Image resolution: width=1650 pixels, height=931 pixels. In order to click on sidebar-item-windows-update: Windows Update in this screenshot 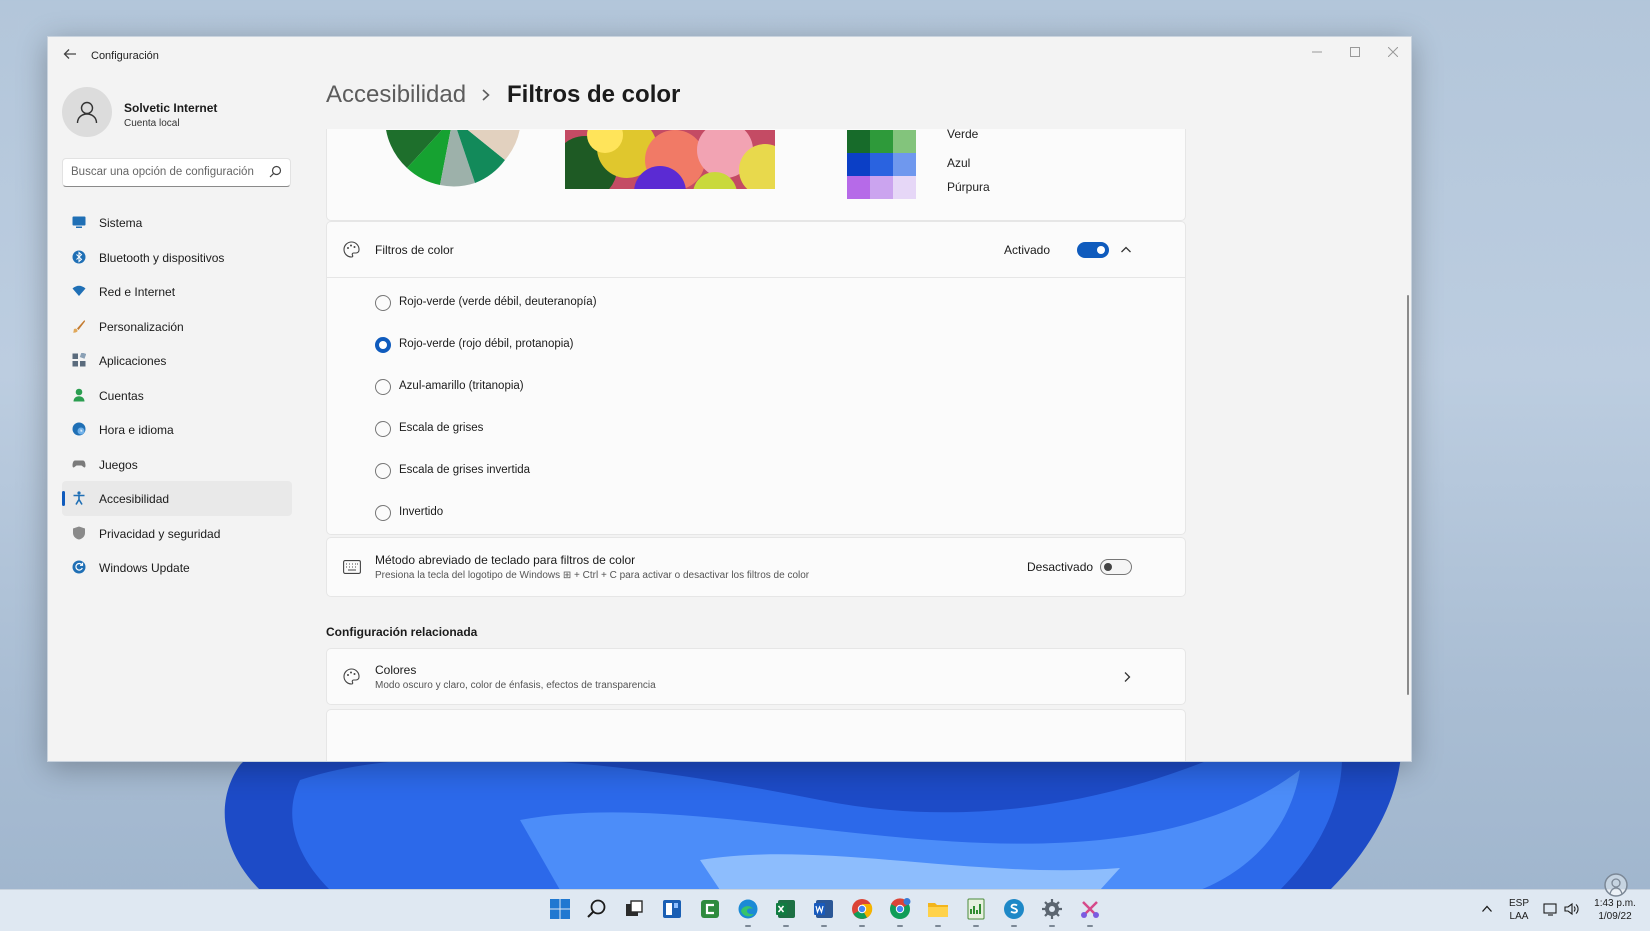, I will do `click(177, 567)`.